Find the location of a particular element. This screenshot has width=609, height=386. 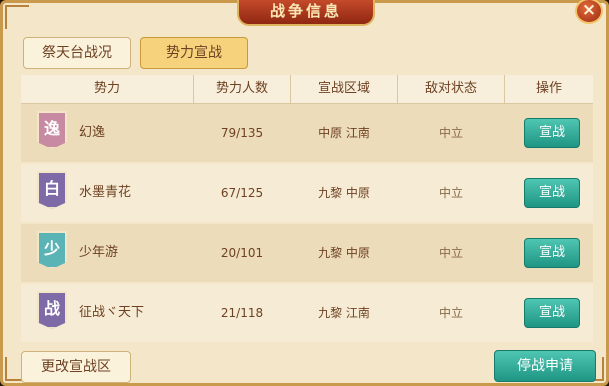

table-row: 逸 幻逸 79/135 中原 江南 中立 宣战 is located at coordinates (307, 133).